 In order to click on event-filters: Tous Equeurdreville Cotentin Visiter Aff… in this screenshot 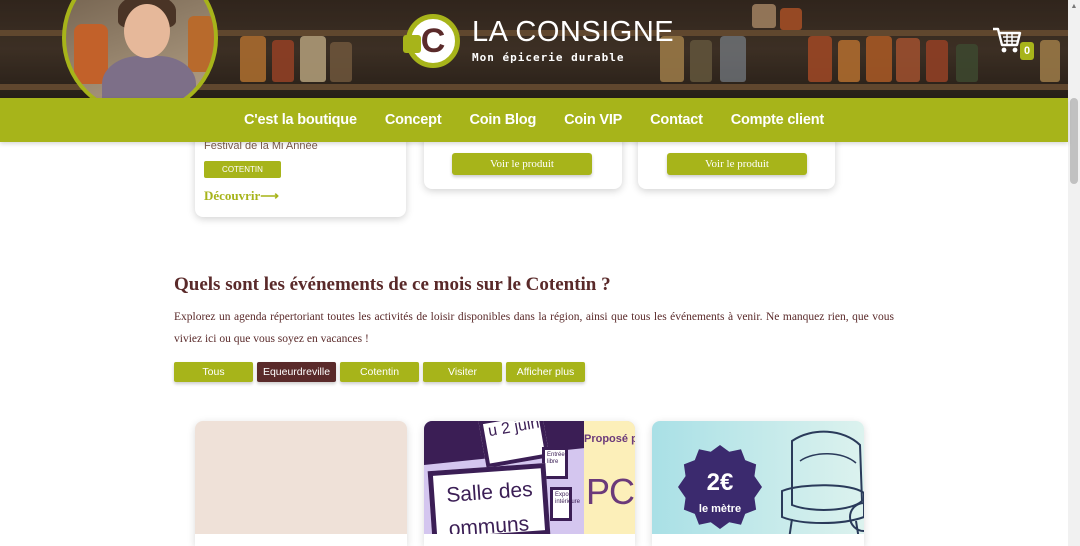, I will do `click(379, 372)`.